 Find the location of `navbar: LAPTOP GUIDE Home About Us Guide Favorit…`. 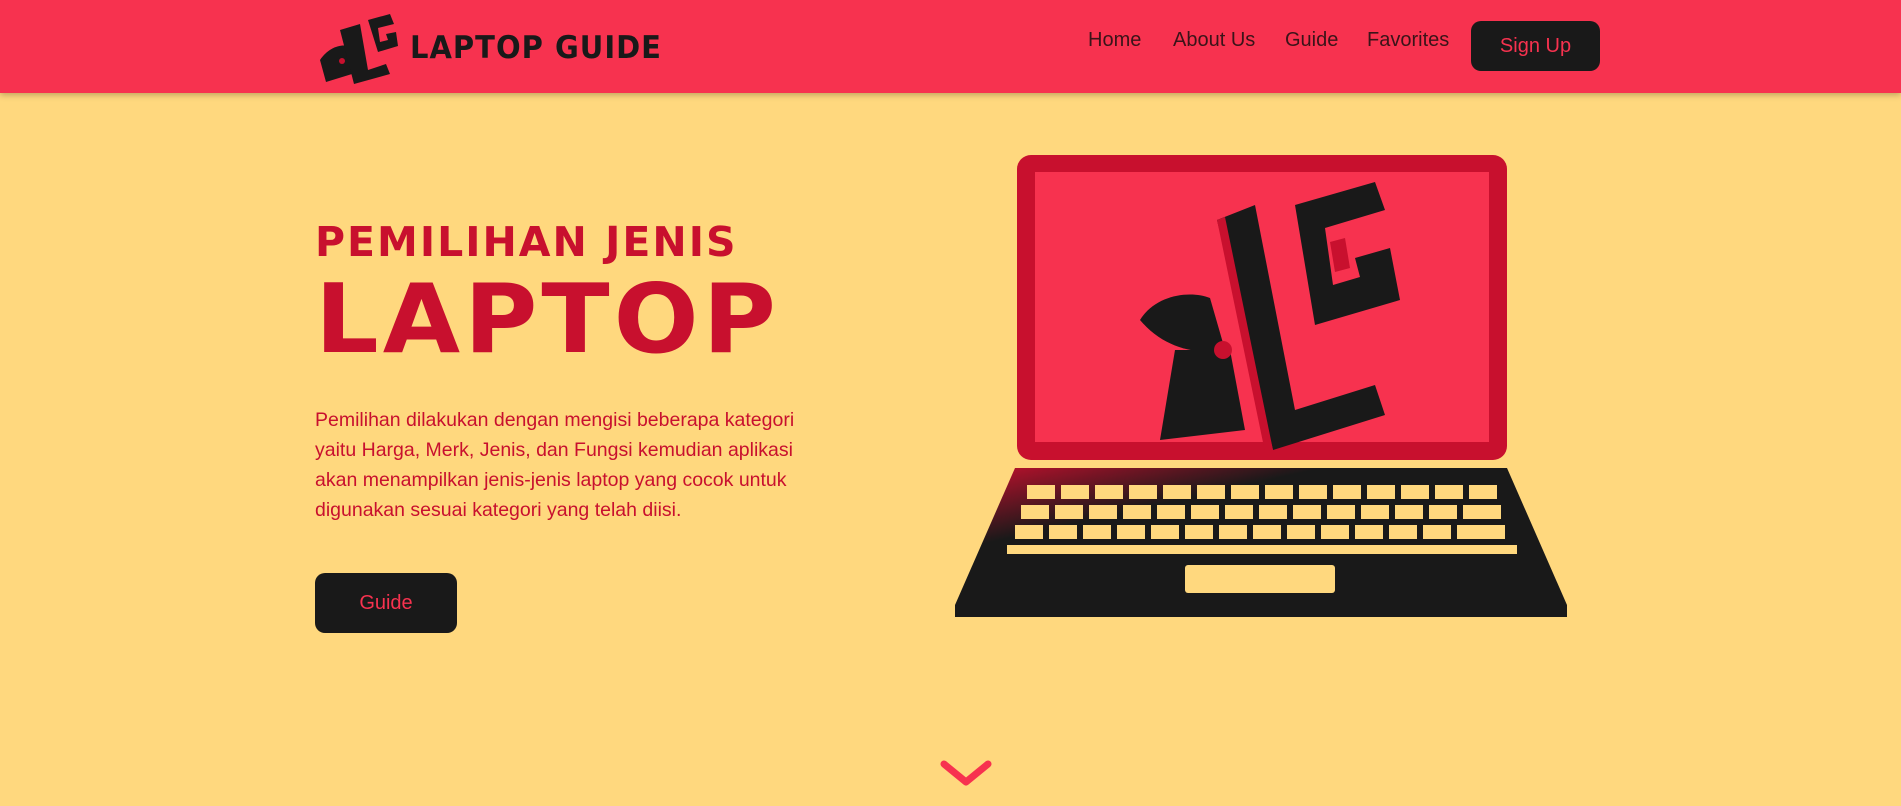

navbar: LAPTOP GUIDE Home About Us Guide Favorit… is located at coordinates (950, 46).